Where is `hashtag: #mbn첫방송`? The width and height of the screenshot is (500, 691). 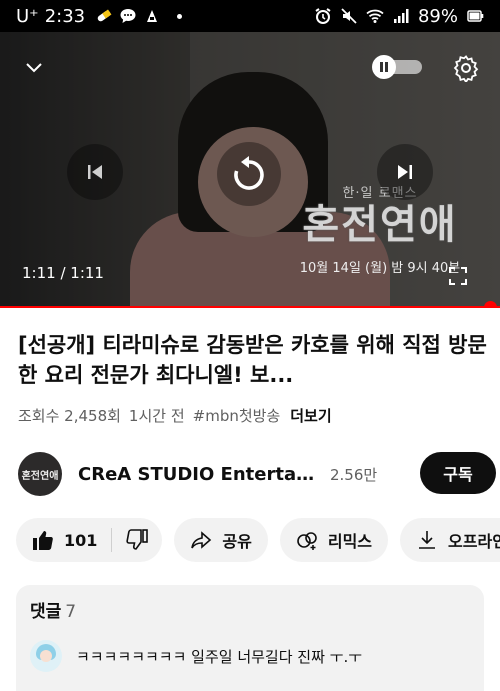 hashtag: #mbn첫방송 is located at coordinates (237, 415).